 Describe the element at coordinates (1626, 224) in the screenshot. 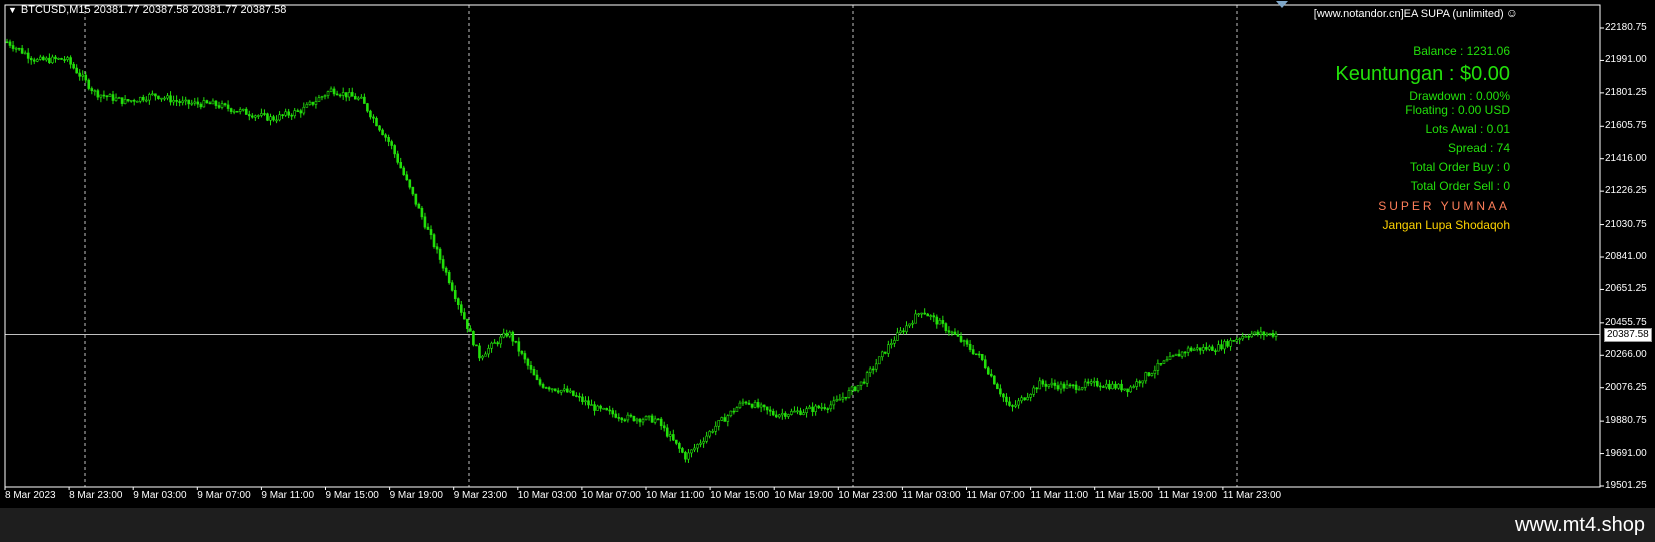

I see `price-tick-label: 21030.75` at that location.